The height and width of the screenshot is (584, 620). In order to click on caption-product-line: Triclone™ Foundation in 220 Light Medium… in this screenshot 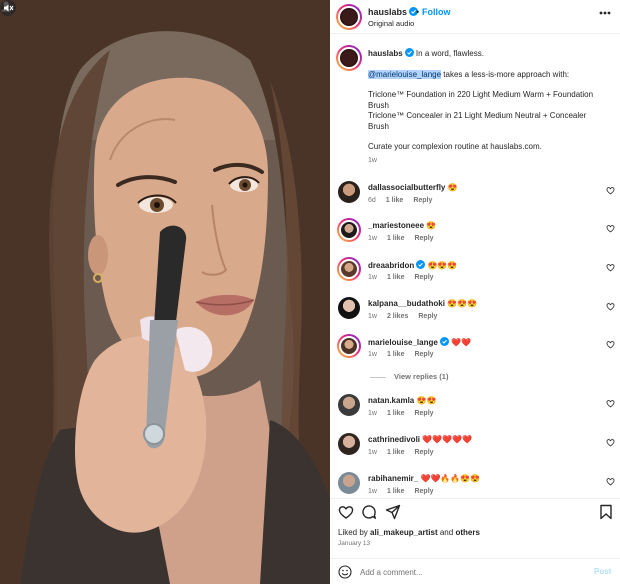, I will do `click(481, 100)`.